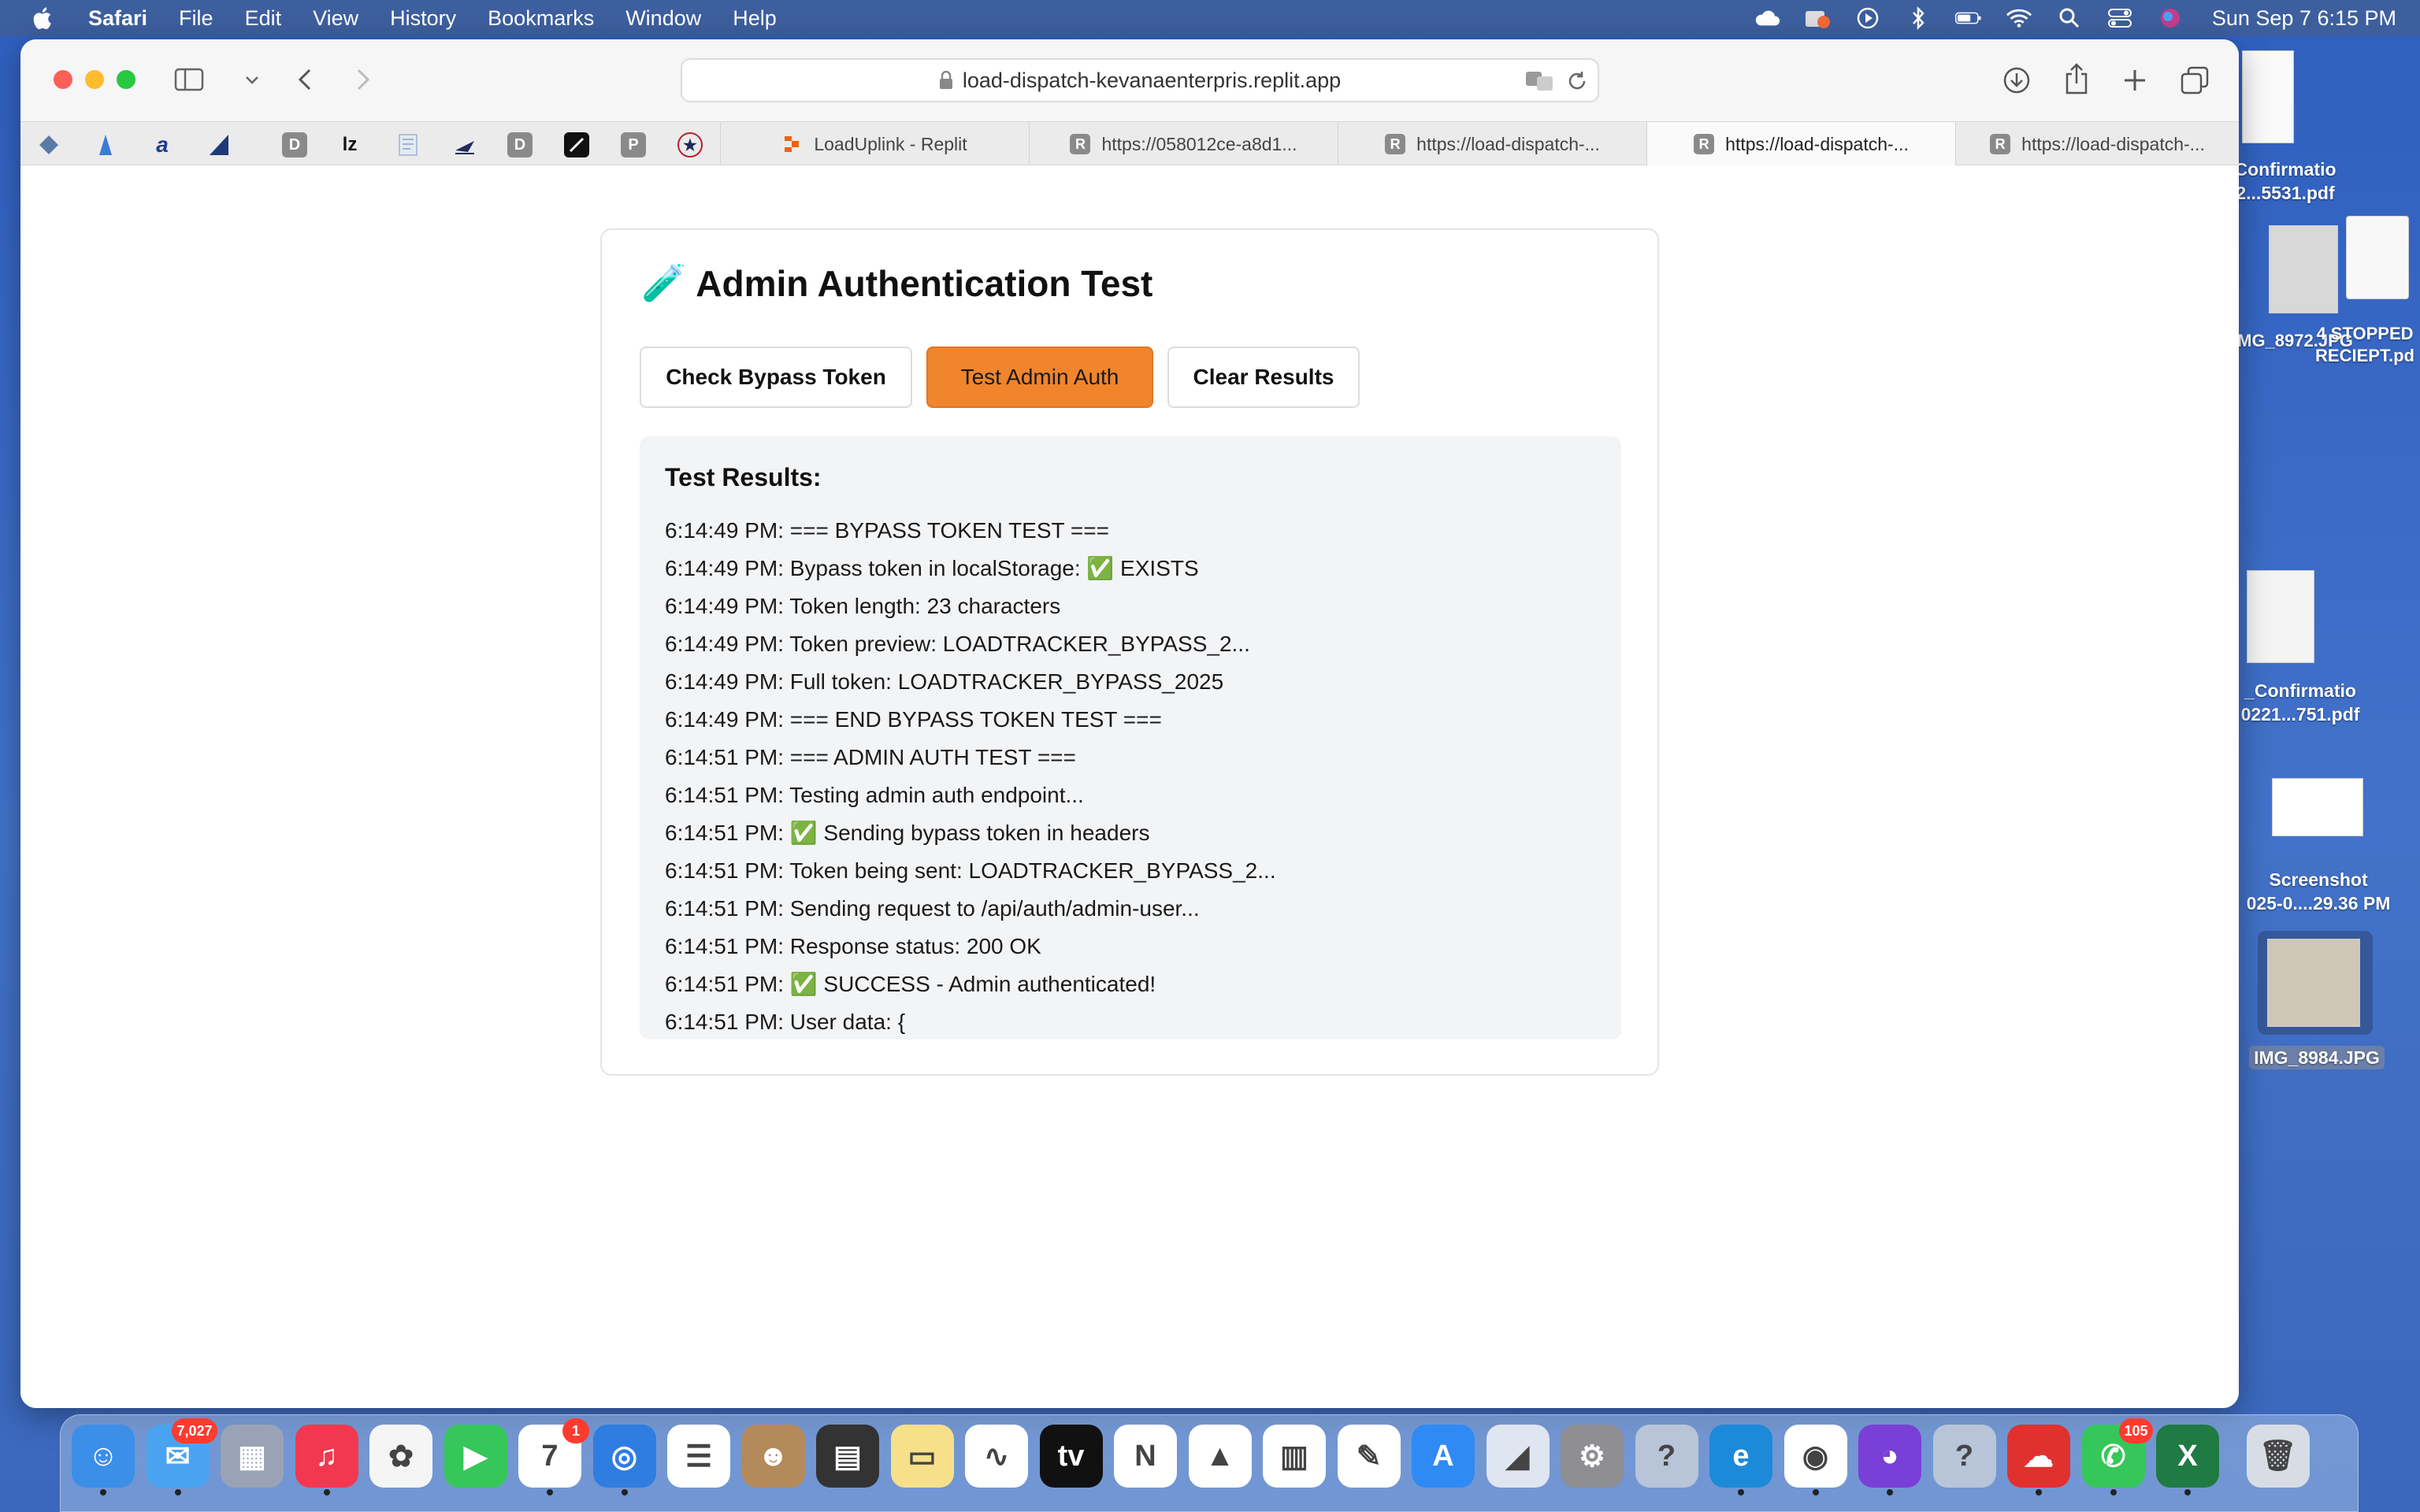  What do you see at coordinates (847, 1456) in the screenshot?
I see `calculator-icon: ▤` at bounding box center [847, 1456].